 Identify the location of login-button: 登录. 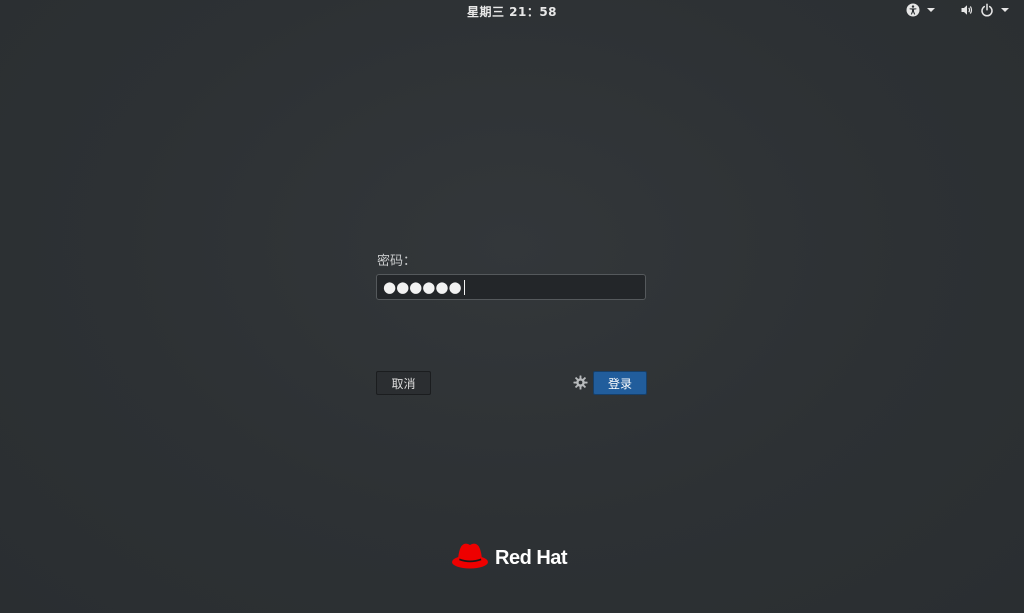
(620, 383).